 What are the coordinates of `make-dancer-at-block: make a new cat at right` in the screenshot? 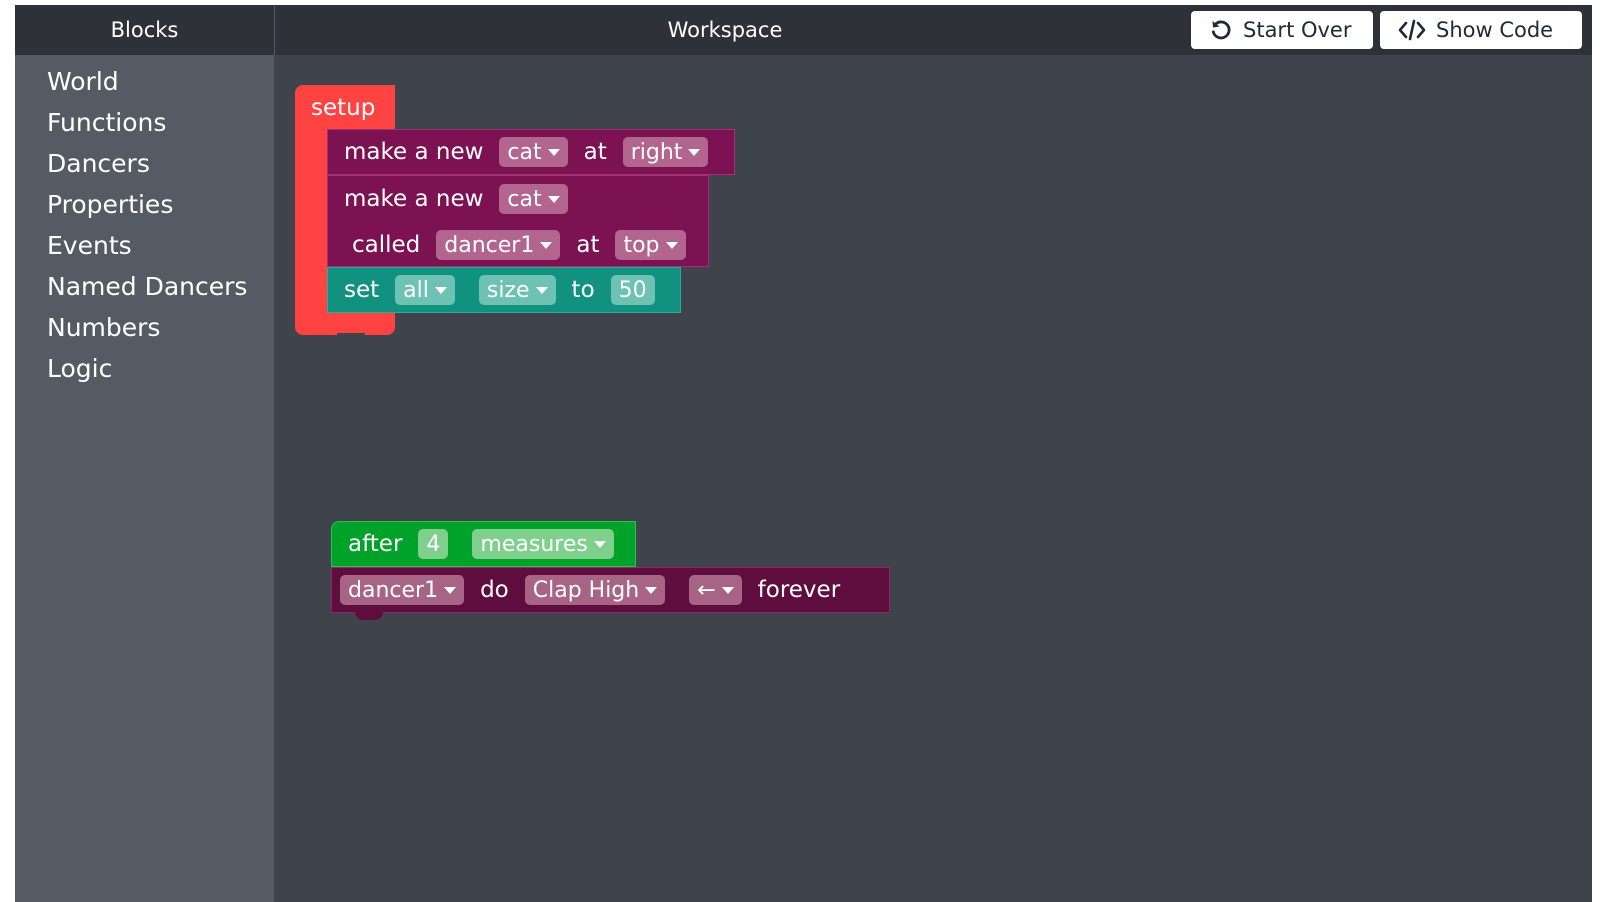 It's located at (531, 152).